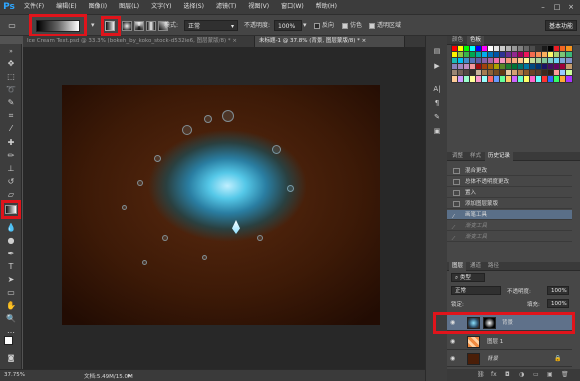 The height and width of the screenshot is (381, 580). Describe the element at coordinates (493, 266) in the screenshot. I see `tab-paths: 路径` at that location.